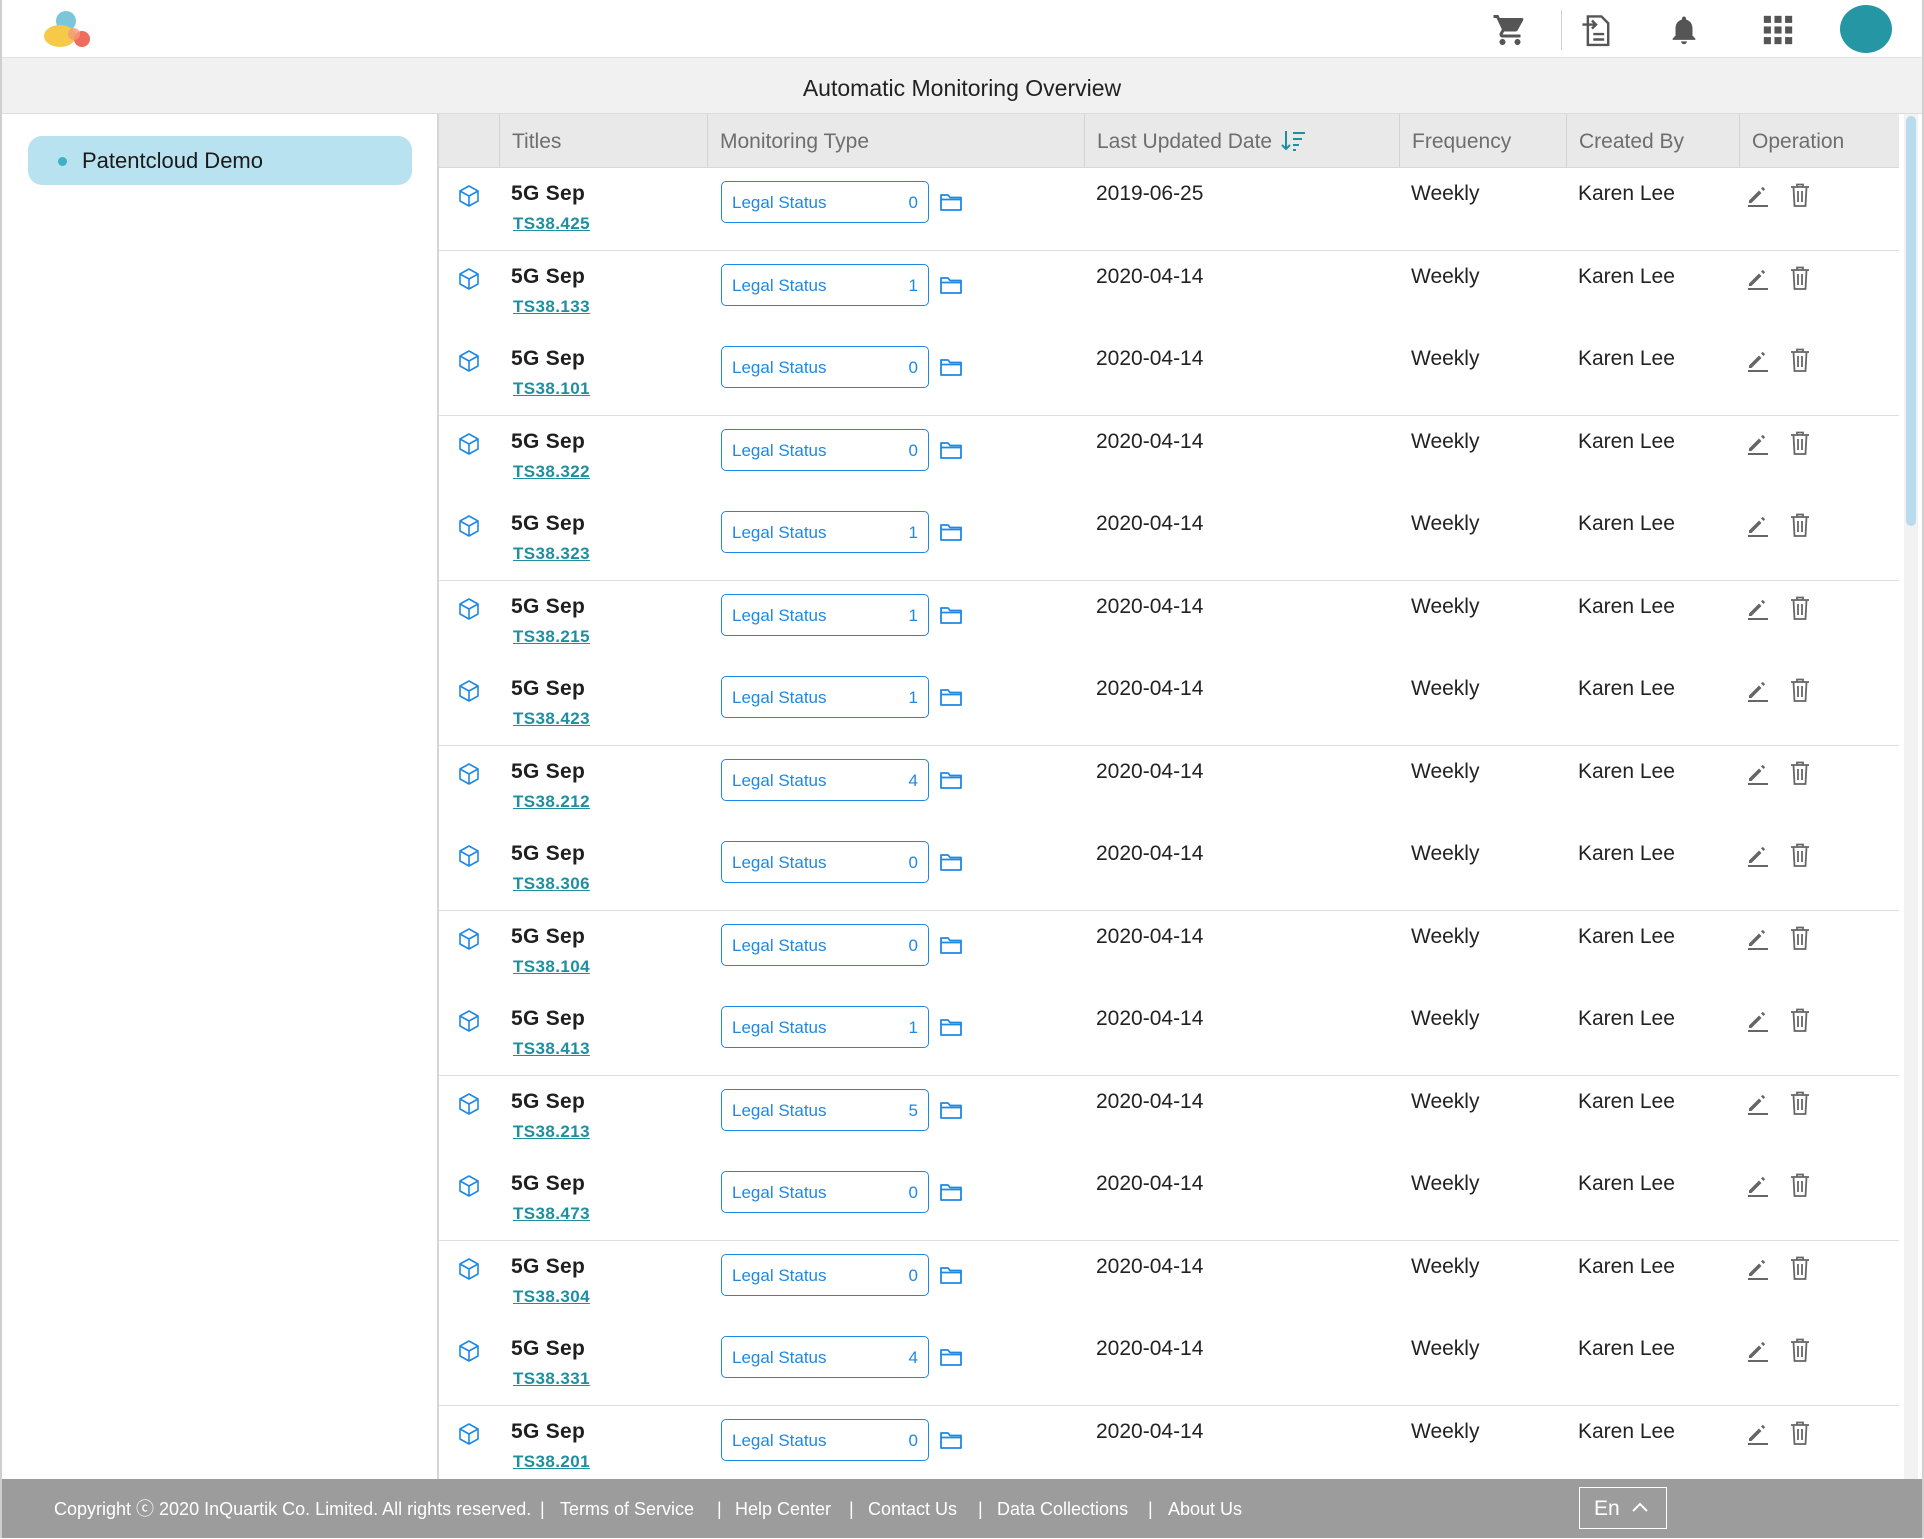 The image size is (1924, 1539). I want to click on row-spec-link: TS38.306, so click(551, 884).